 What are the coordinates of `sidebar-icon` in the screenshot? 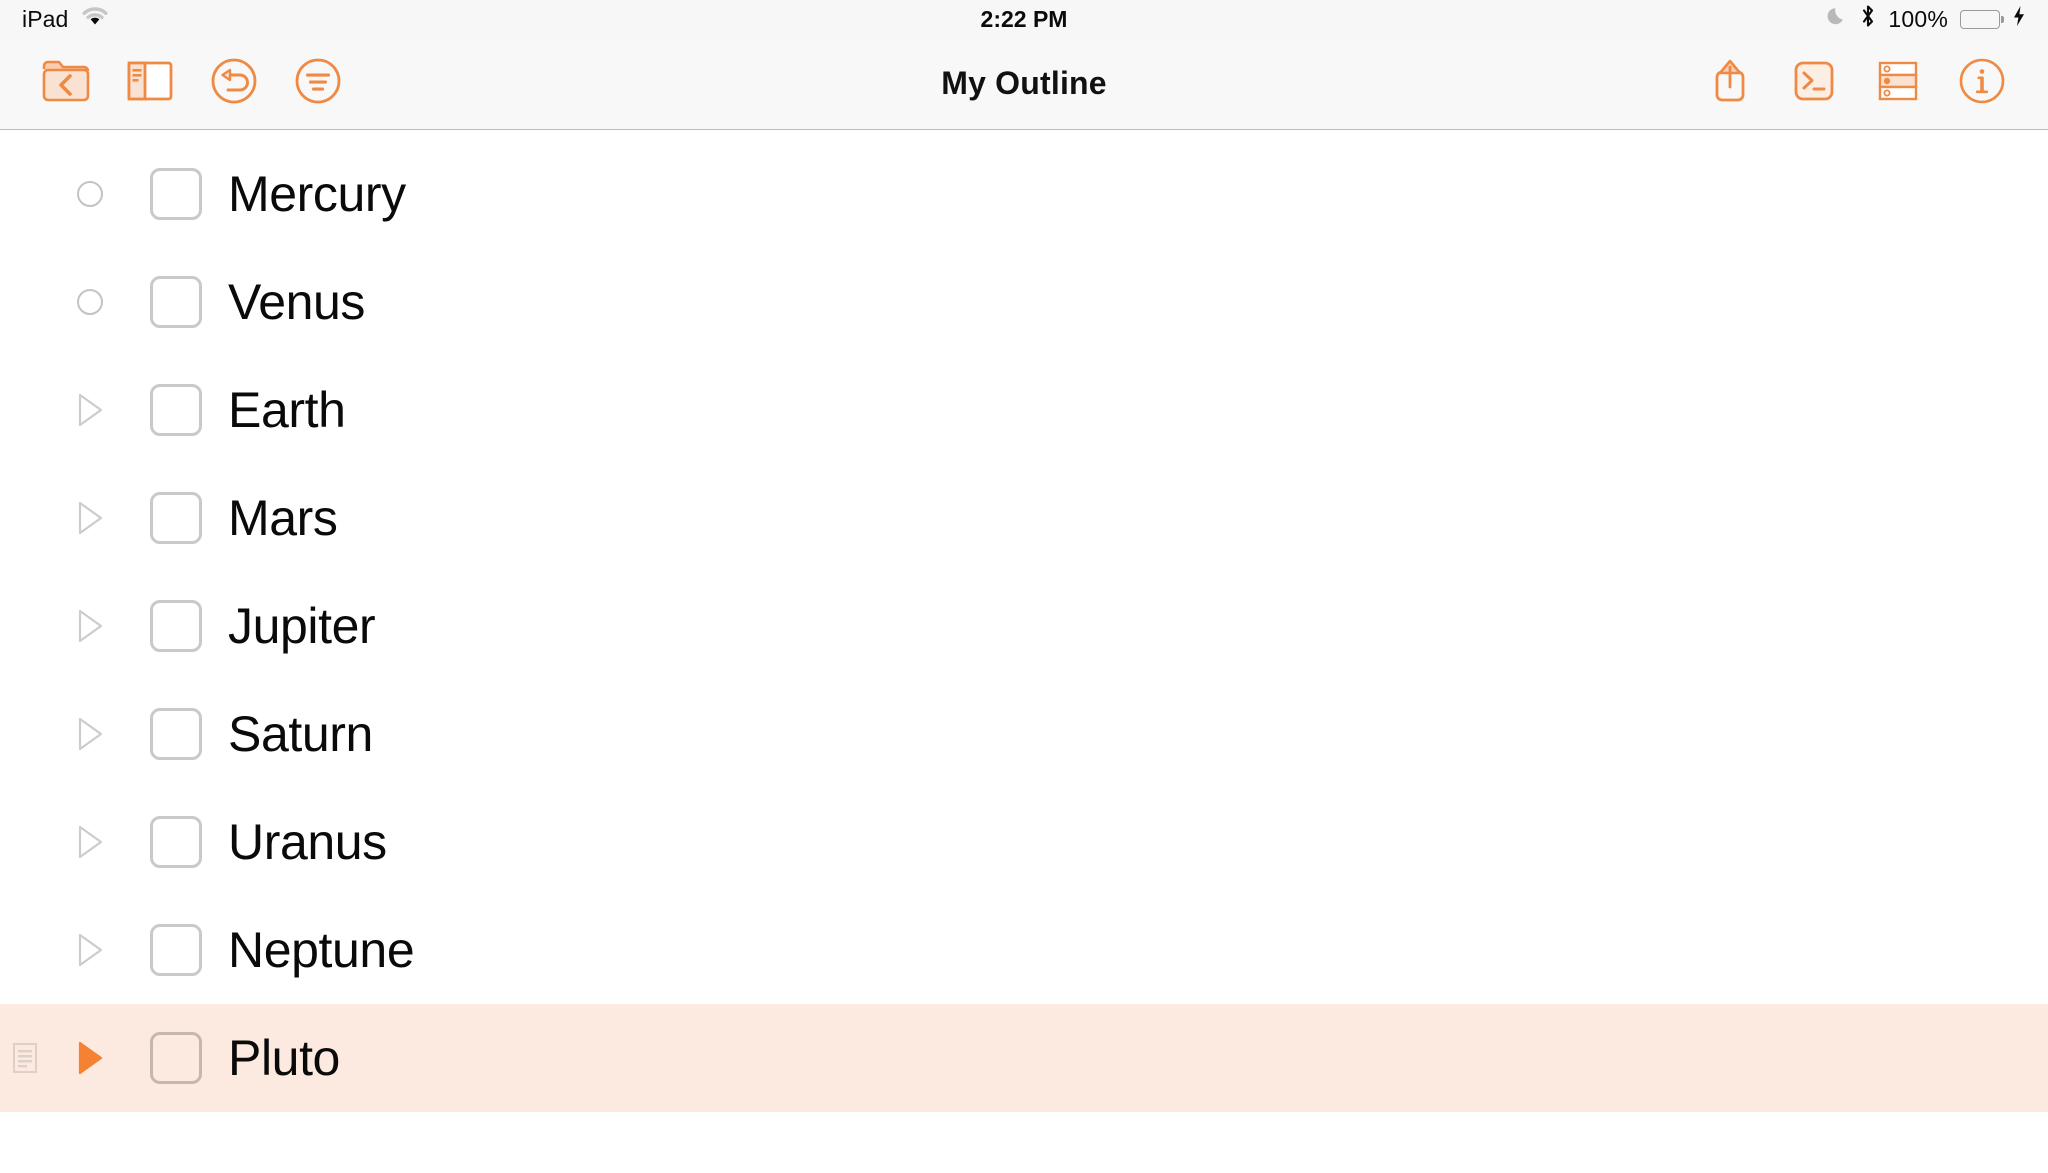 It's located at (150, 83).